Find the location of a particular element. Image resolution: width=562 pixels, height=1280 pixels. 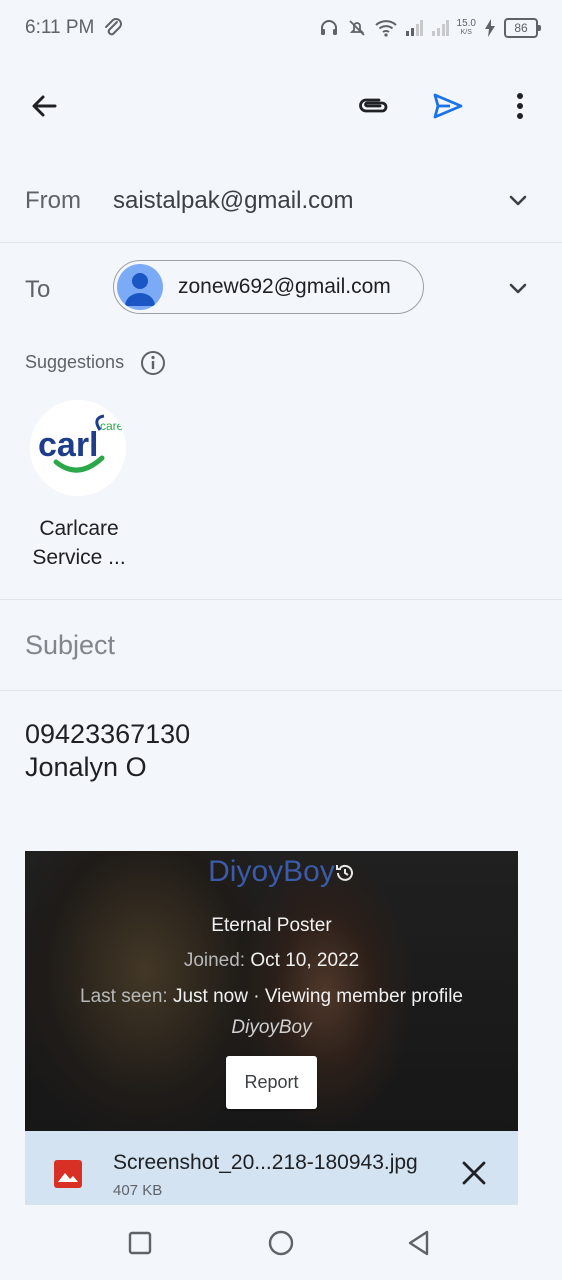

attachment-file-size: 407 KB is located at coordinates (138, 1190).